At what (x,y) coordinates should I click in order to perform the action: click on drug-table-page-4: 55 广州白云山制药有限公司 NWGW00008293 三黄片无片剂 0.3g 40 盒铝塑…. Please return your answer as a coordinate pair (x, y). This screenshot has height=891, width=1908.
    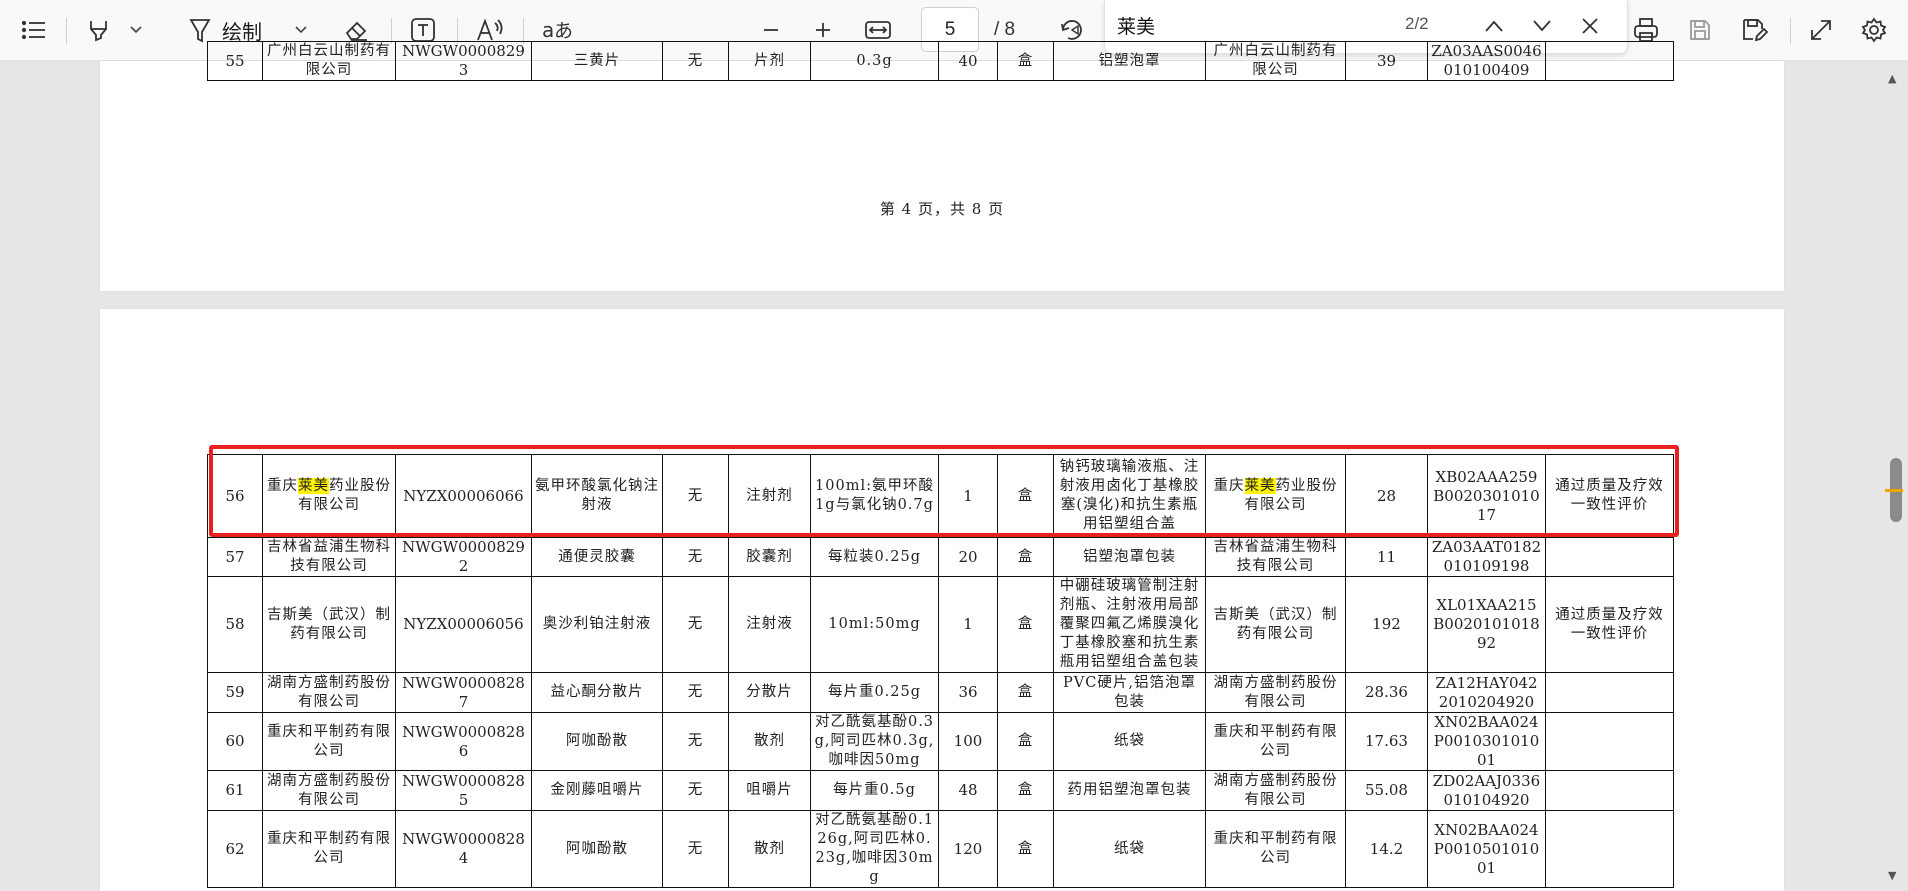
    Looking at the image, I should click on (940, 61).